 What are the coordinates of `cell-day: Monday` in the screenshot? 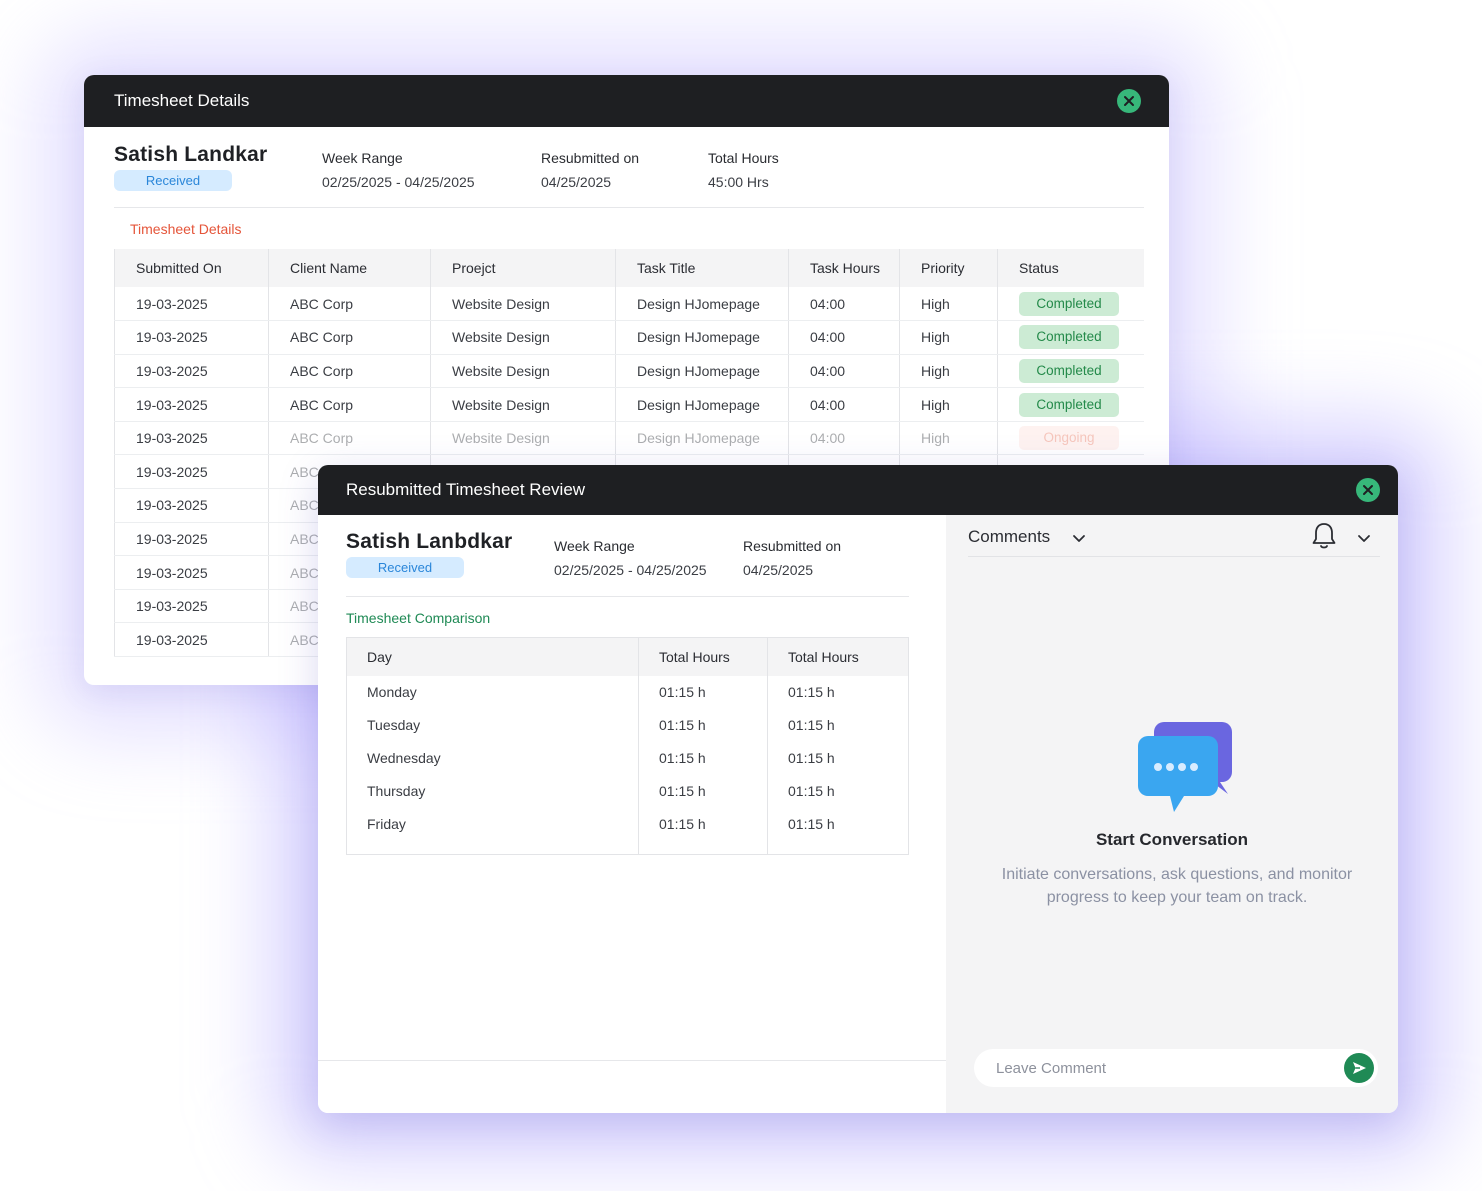 It's located at (492, 692).